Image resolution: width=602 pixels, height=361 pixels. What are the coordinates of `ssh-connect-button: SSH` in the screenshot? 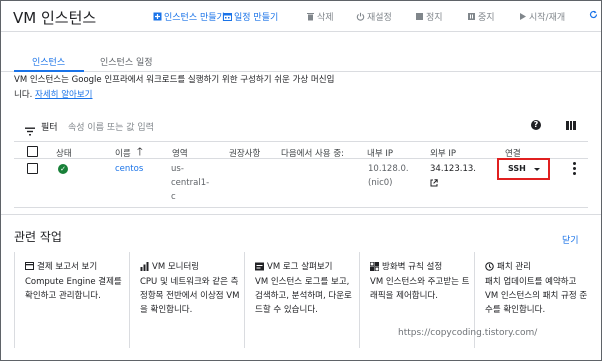 It's located at (525, 169).